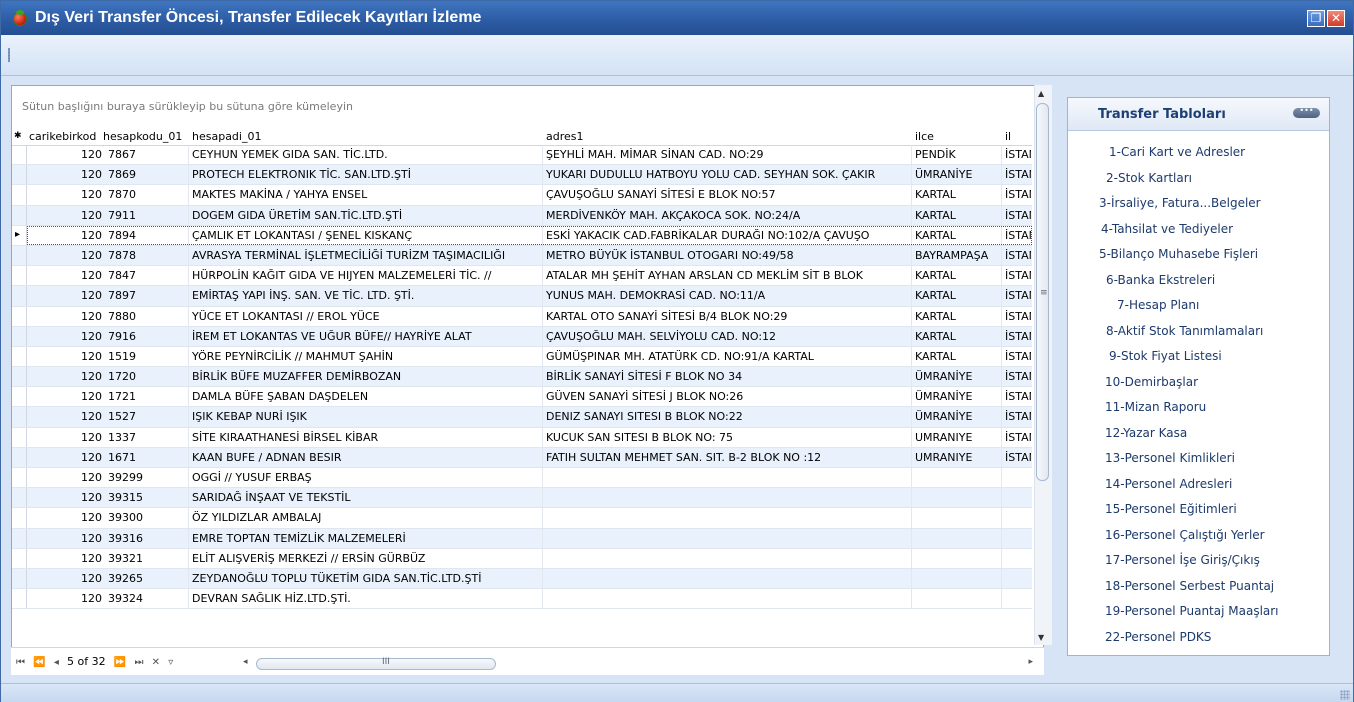  Describe the element at coordinates (148, 356) in the screenshot. I see `cell-hesapkodu: 1519` at that location.